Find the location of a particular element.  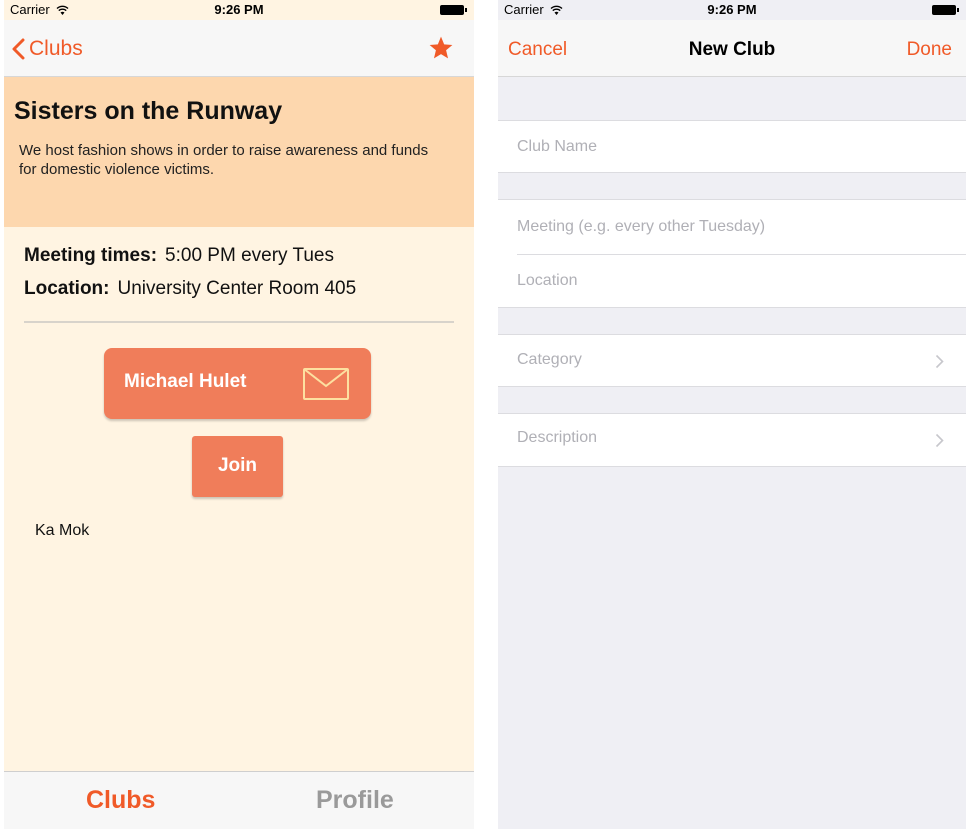

location-input is located at coordinates (717, 281).